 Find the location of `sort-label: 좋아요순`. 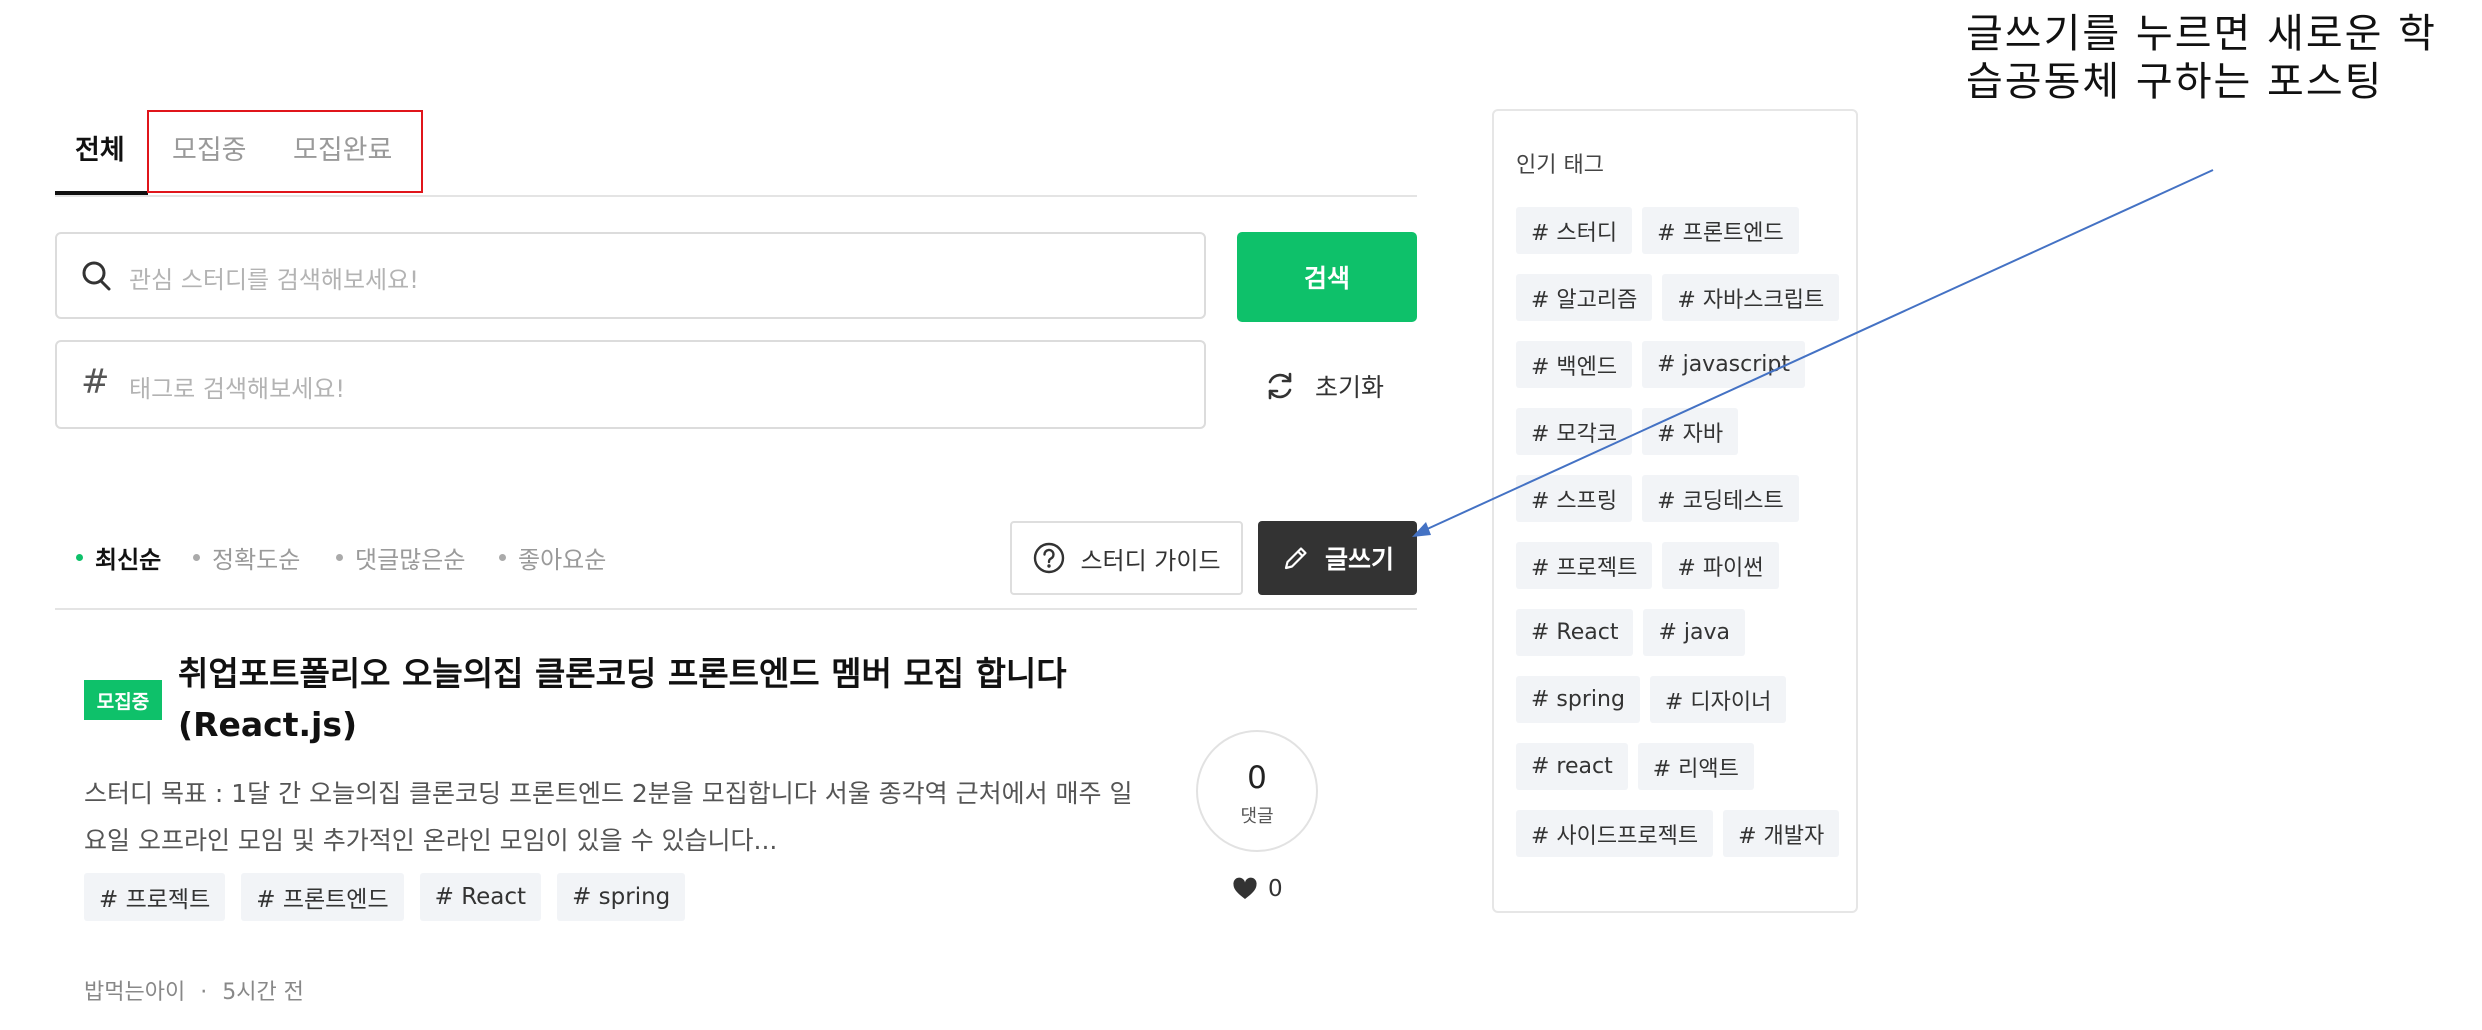

sort-label: 좋아요순 is located at coordinates (562, 560).